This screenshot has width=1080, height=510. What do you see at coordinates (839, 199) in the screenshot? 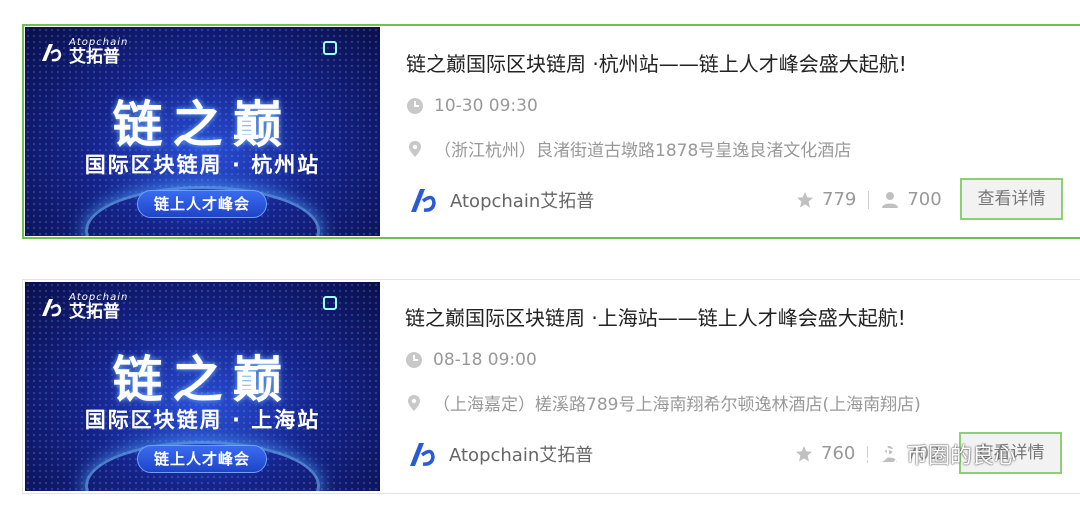
I see `star-count: 779` at bounding box center [839, 199].